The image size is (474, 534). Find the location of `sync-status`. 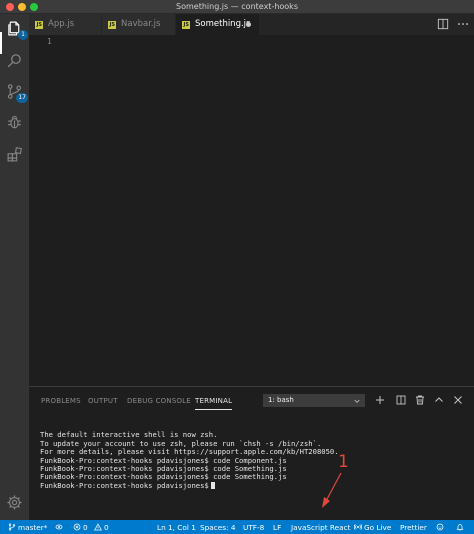

sync-status is located at coordinates (60, 527).